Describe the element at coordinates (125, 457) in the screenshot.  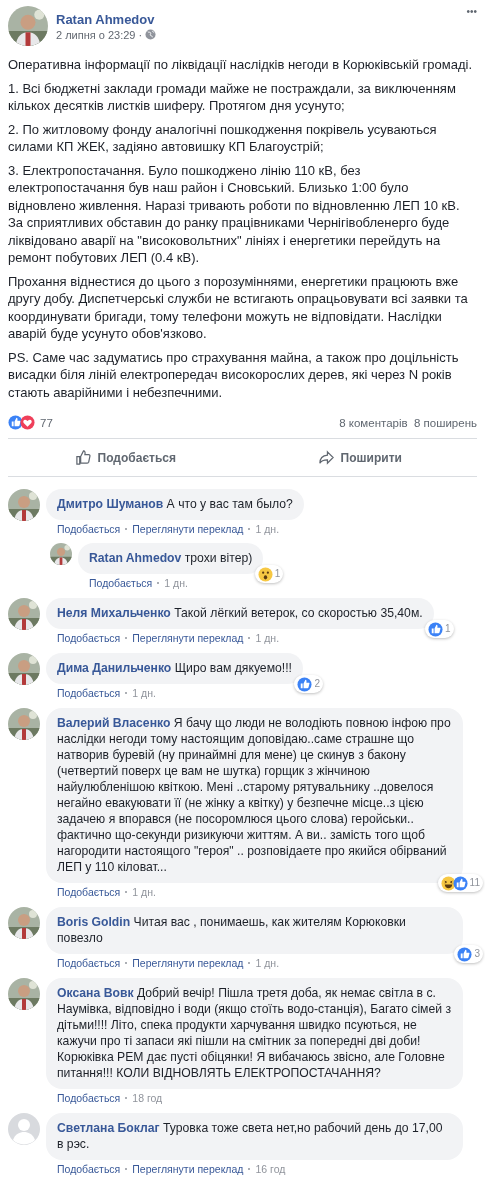
I see `like-button: Подобається` at that location.